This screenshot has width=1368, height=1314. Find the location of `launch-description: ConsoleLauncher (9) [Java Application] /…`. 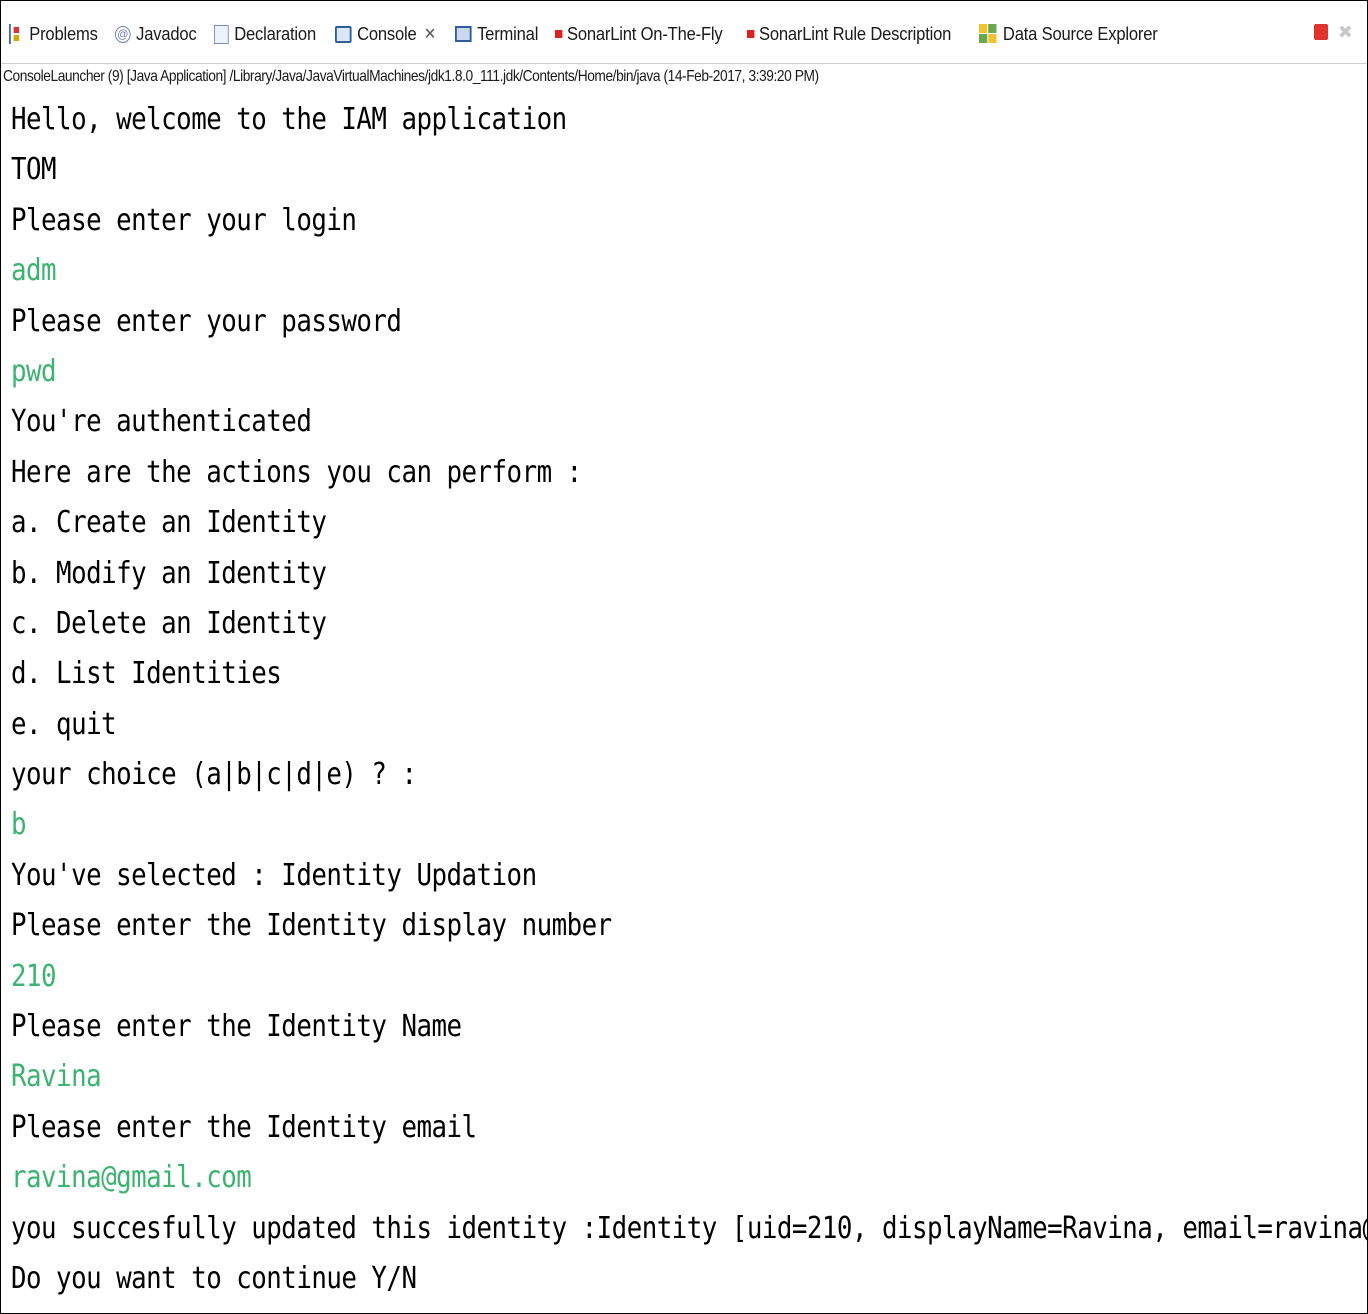

launch-description: ConsoleLauncher (9) [Java Application] /… is located at coordinates (411, 76).